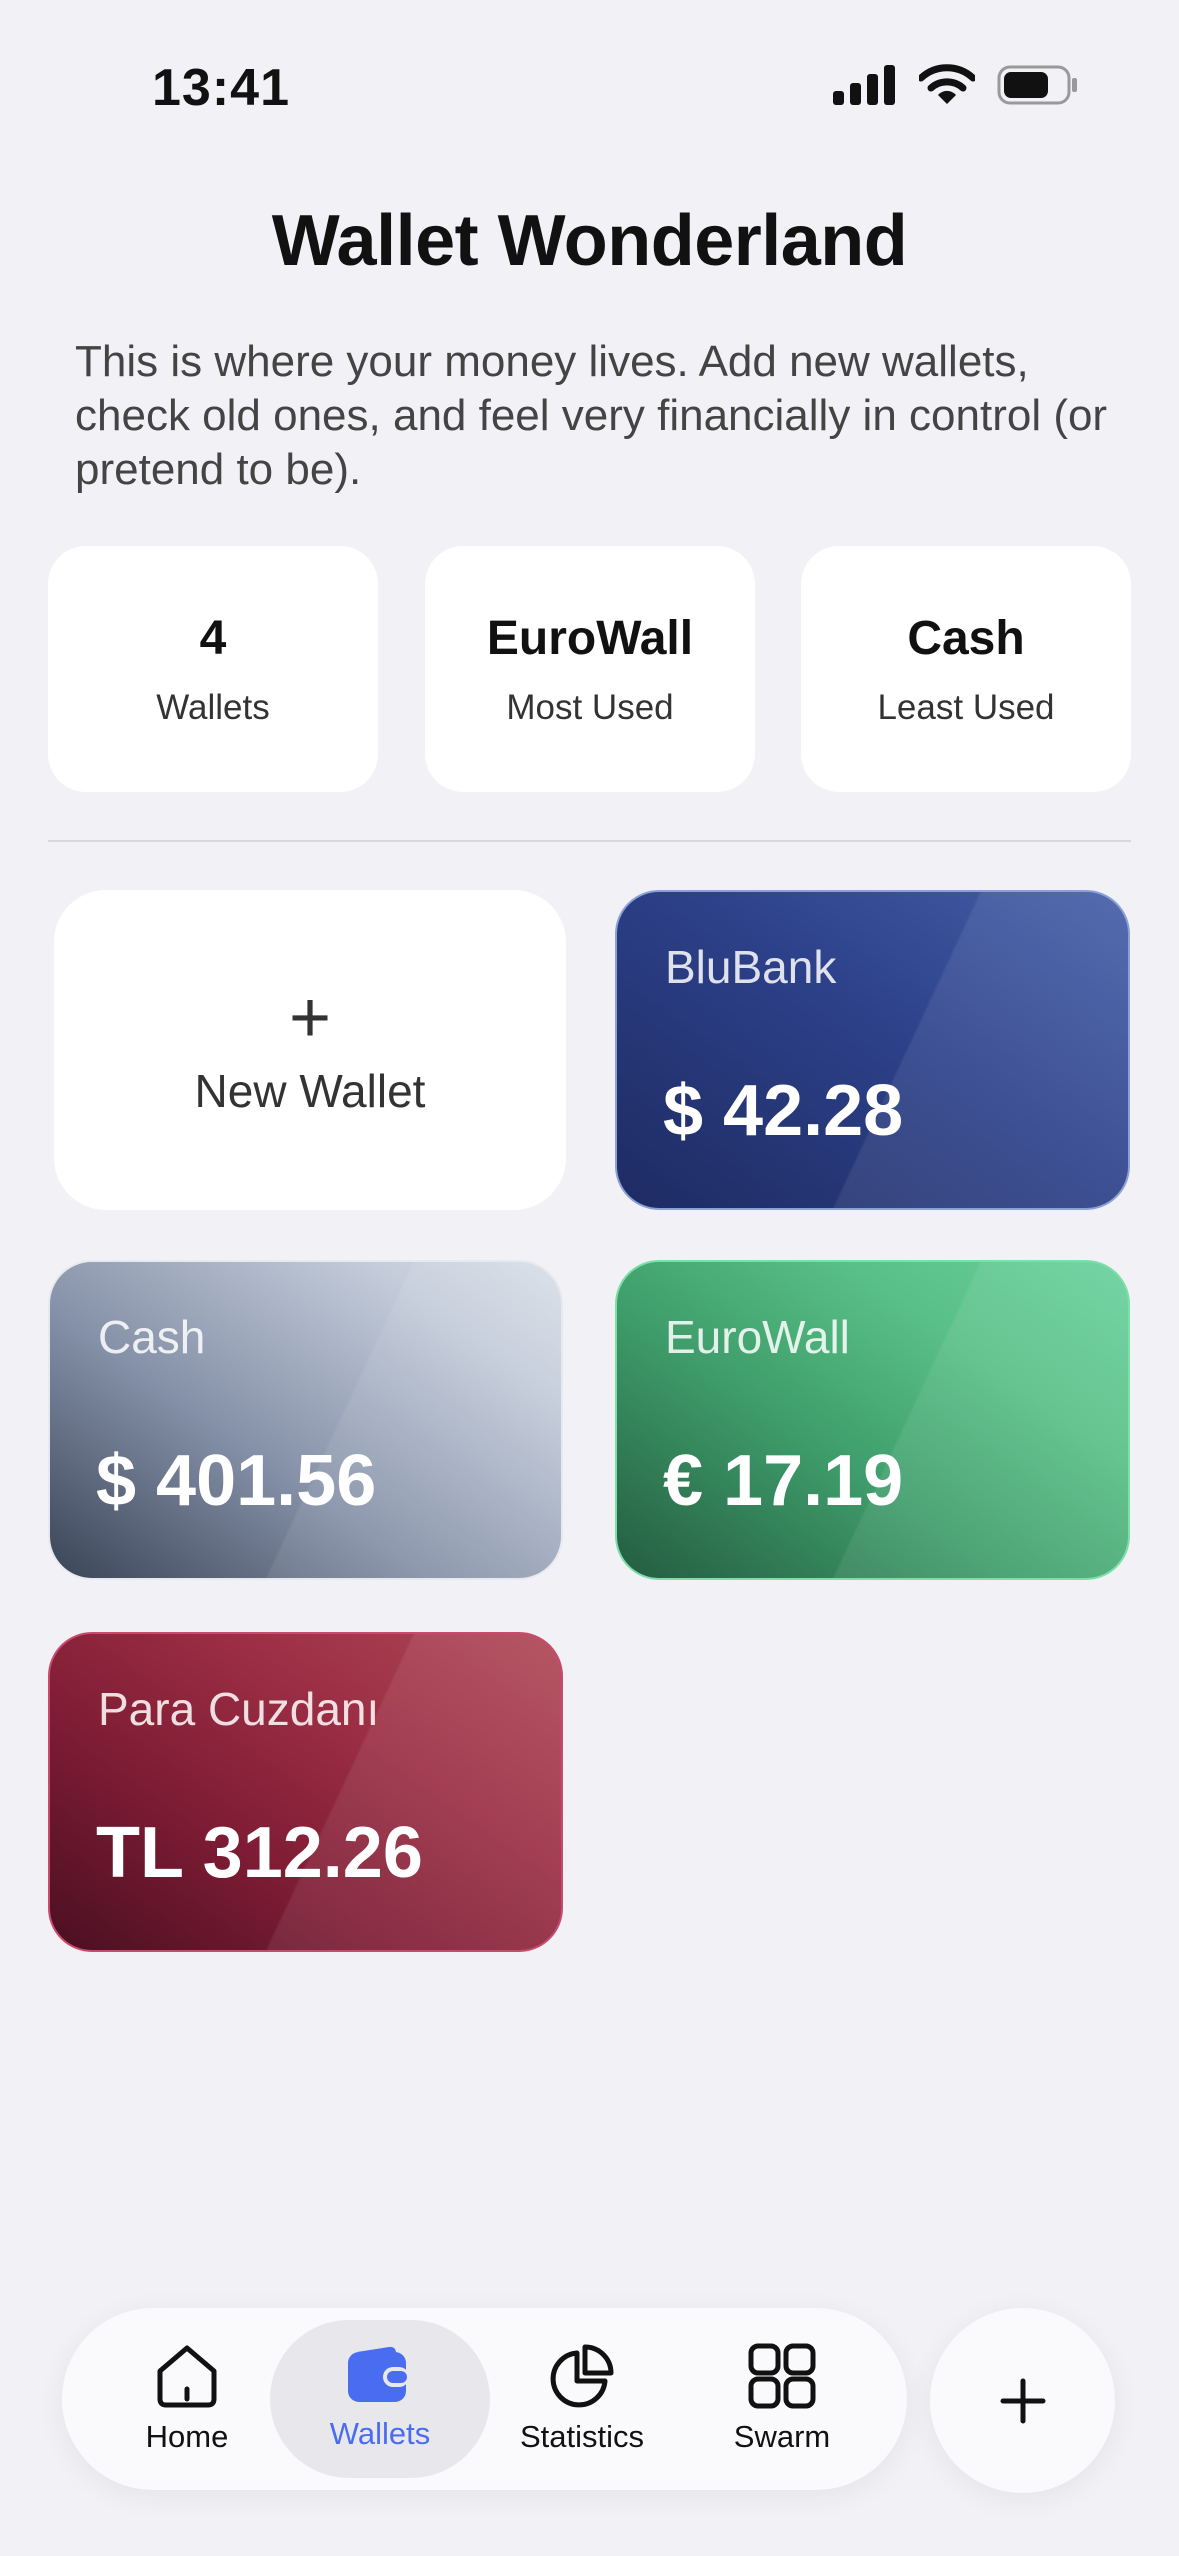 The width and height of the screenshot is (1179, 2556). I want to click on wallet-card-eurowall: EuroWall € 17.19, so click(872, 1420).